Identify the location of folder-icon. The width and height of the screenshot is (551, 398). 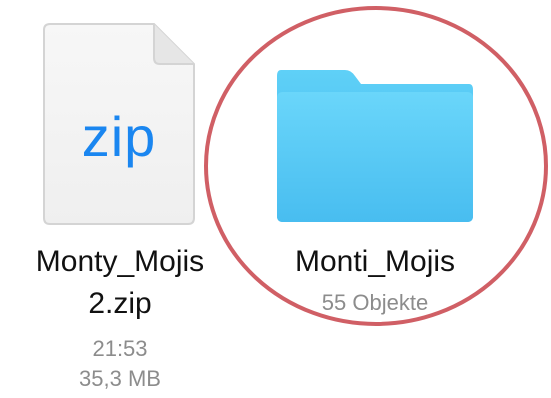
(375, 145).